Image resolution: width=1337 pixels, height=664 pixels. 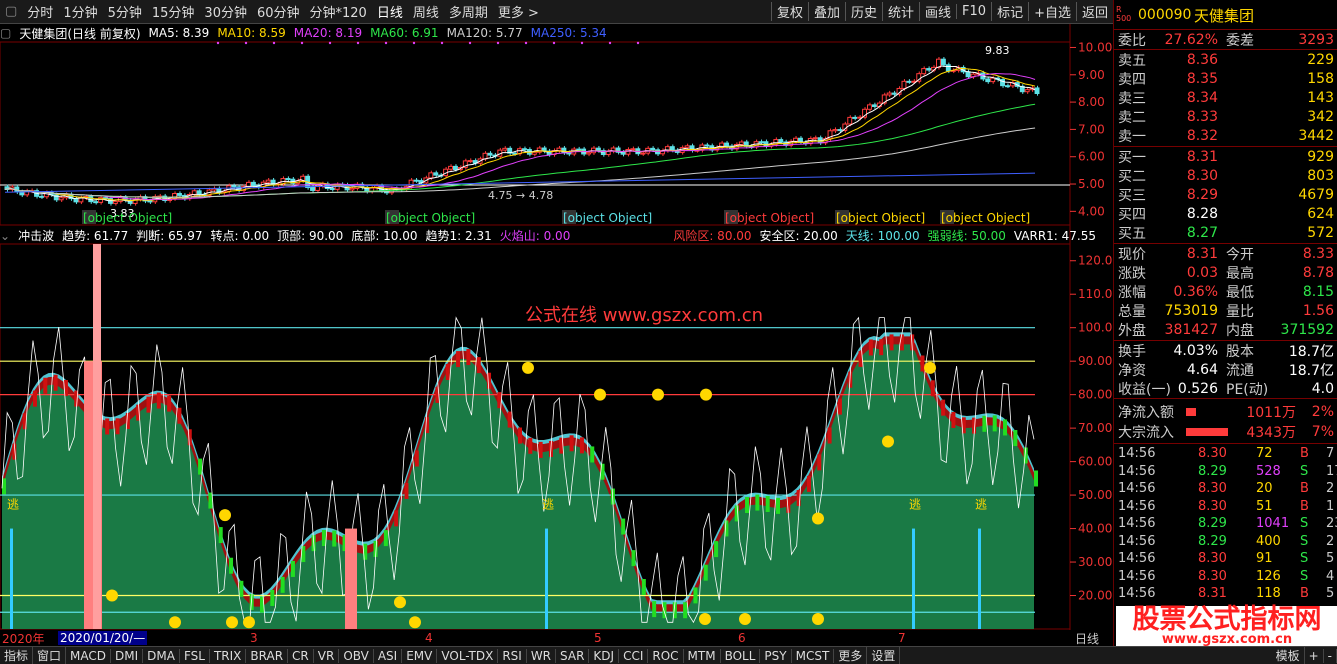 What do you see at coordinates (5, 33) in the screenshot?
I see `settings-icon: ▢` at bounding box center [5, 33].